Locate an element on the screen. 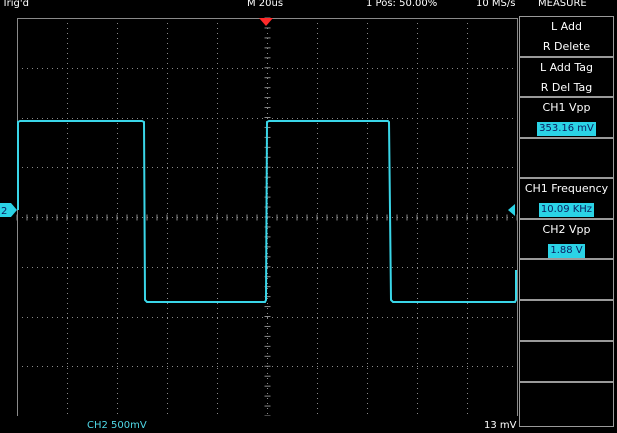  trigger-position-icon is located at coordinates (266, 22).